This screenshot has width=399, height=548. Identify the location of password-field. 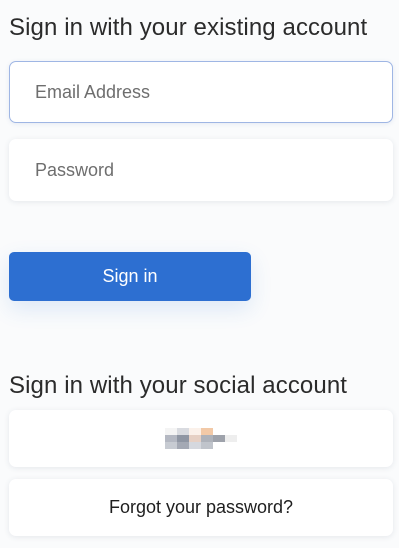
(201, 170).